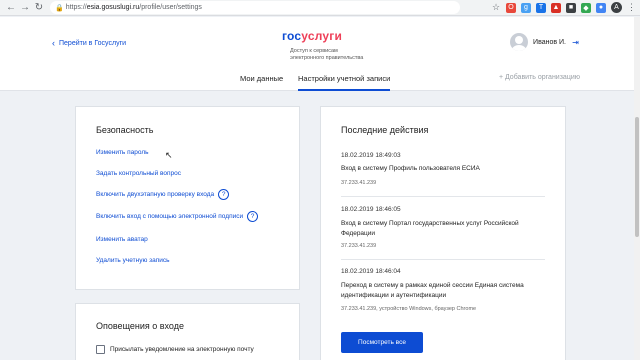  Describe the element at coordinates (11, 8) in the screenshot. I see `back-arrow-icon: ←` at that location.